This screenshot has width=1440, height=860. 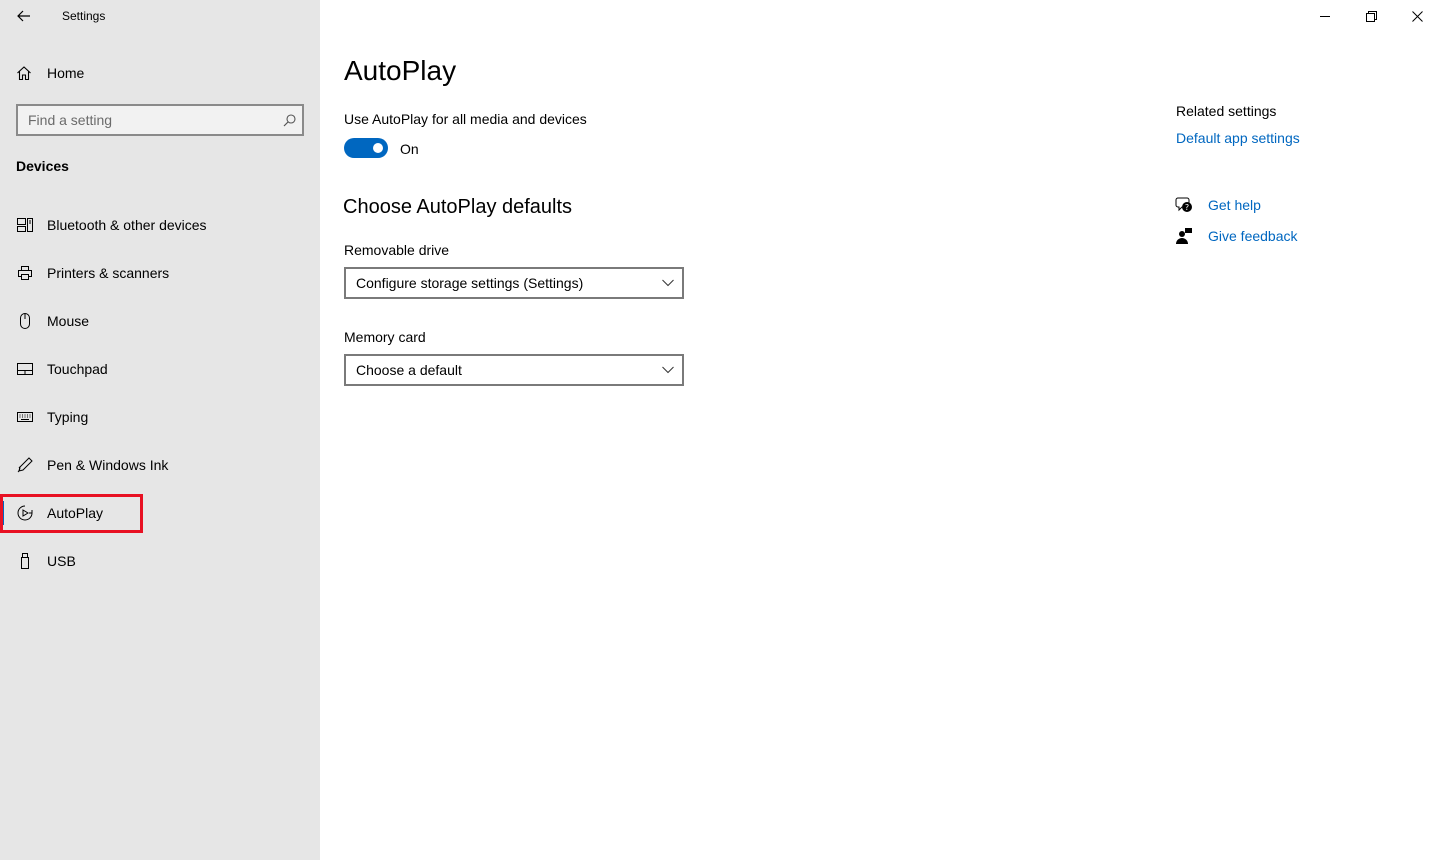 What do you see at coordinates (289, 120) in the screenshot?
I see `search-icon` at bounding box center [289, 120].